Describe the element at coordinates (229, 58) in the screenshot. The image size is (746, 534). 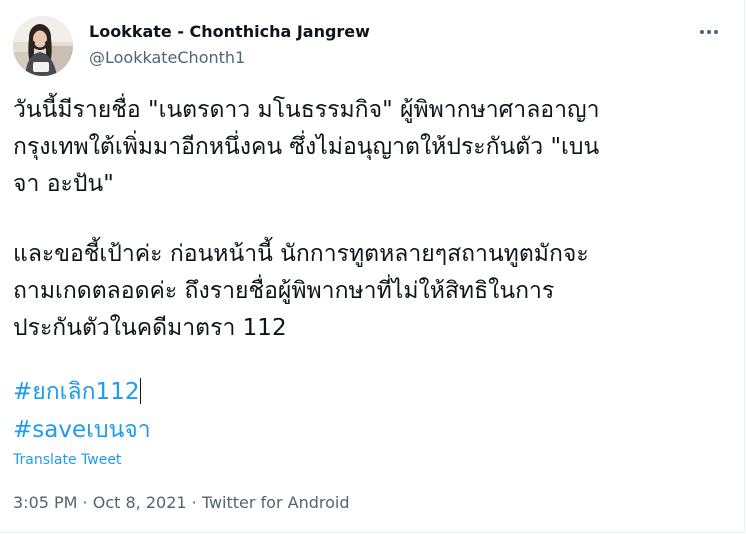
I see `author-handle: @LookkateChonth1` at that location.